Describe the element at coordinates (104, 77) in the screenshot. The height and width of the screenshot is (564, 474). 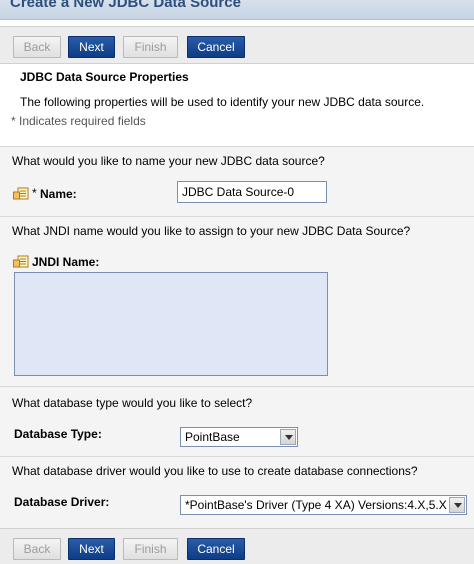
I see `section-title: JDBC Data Source Properties` at that location.